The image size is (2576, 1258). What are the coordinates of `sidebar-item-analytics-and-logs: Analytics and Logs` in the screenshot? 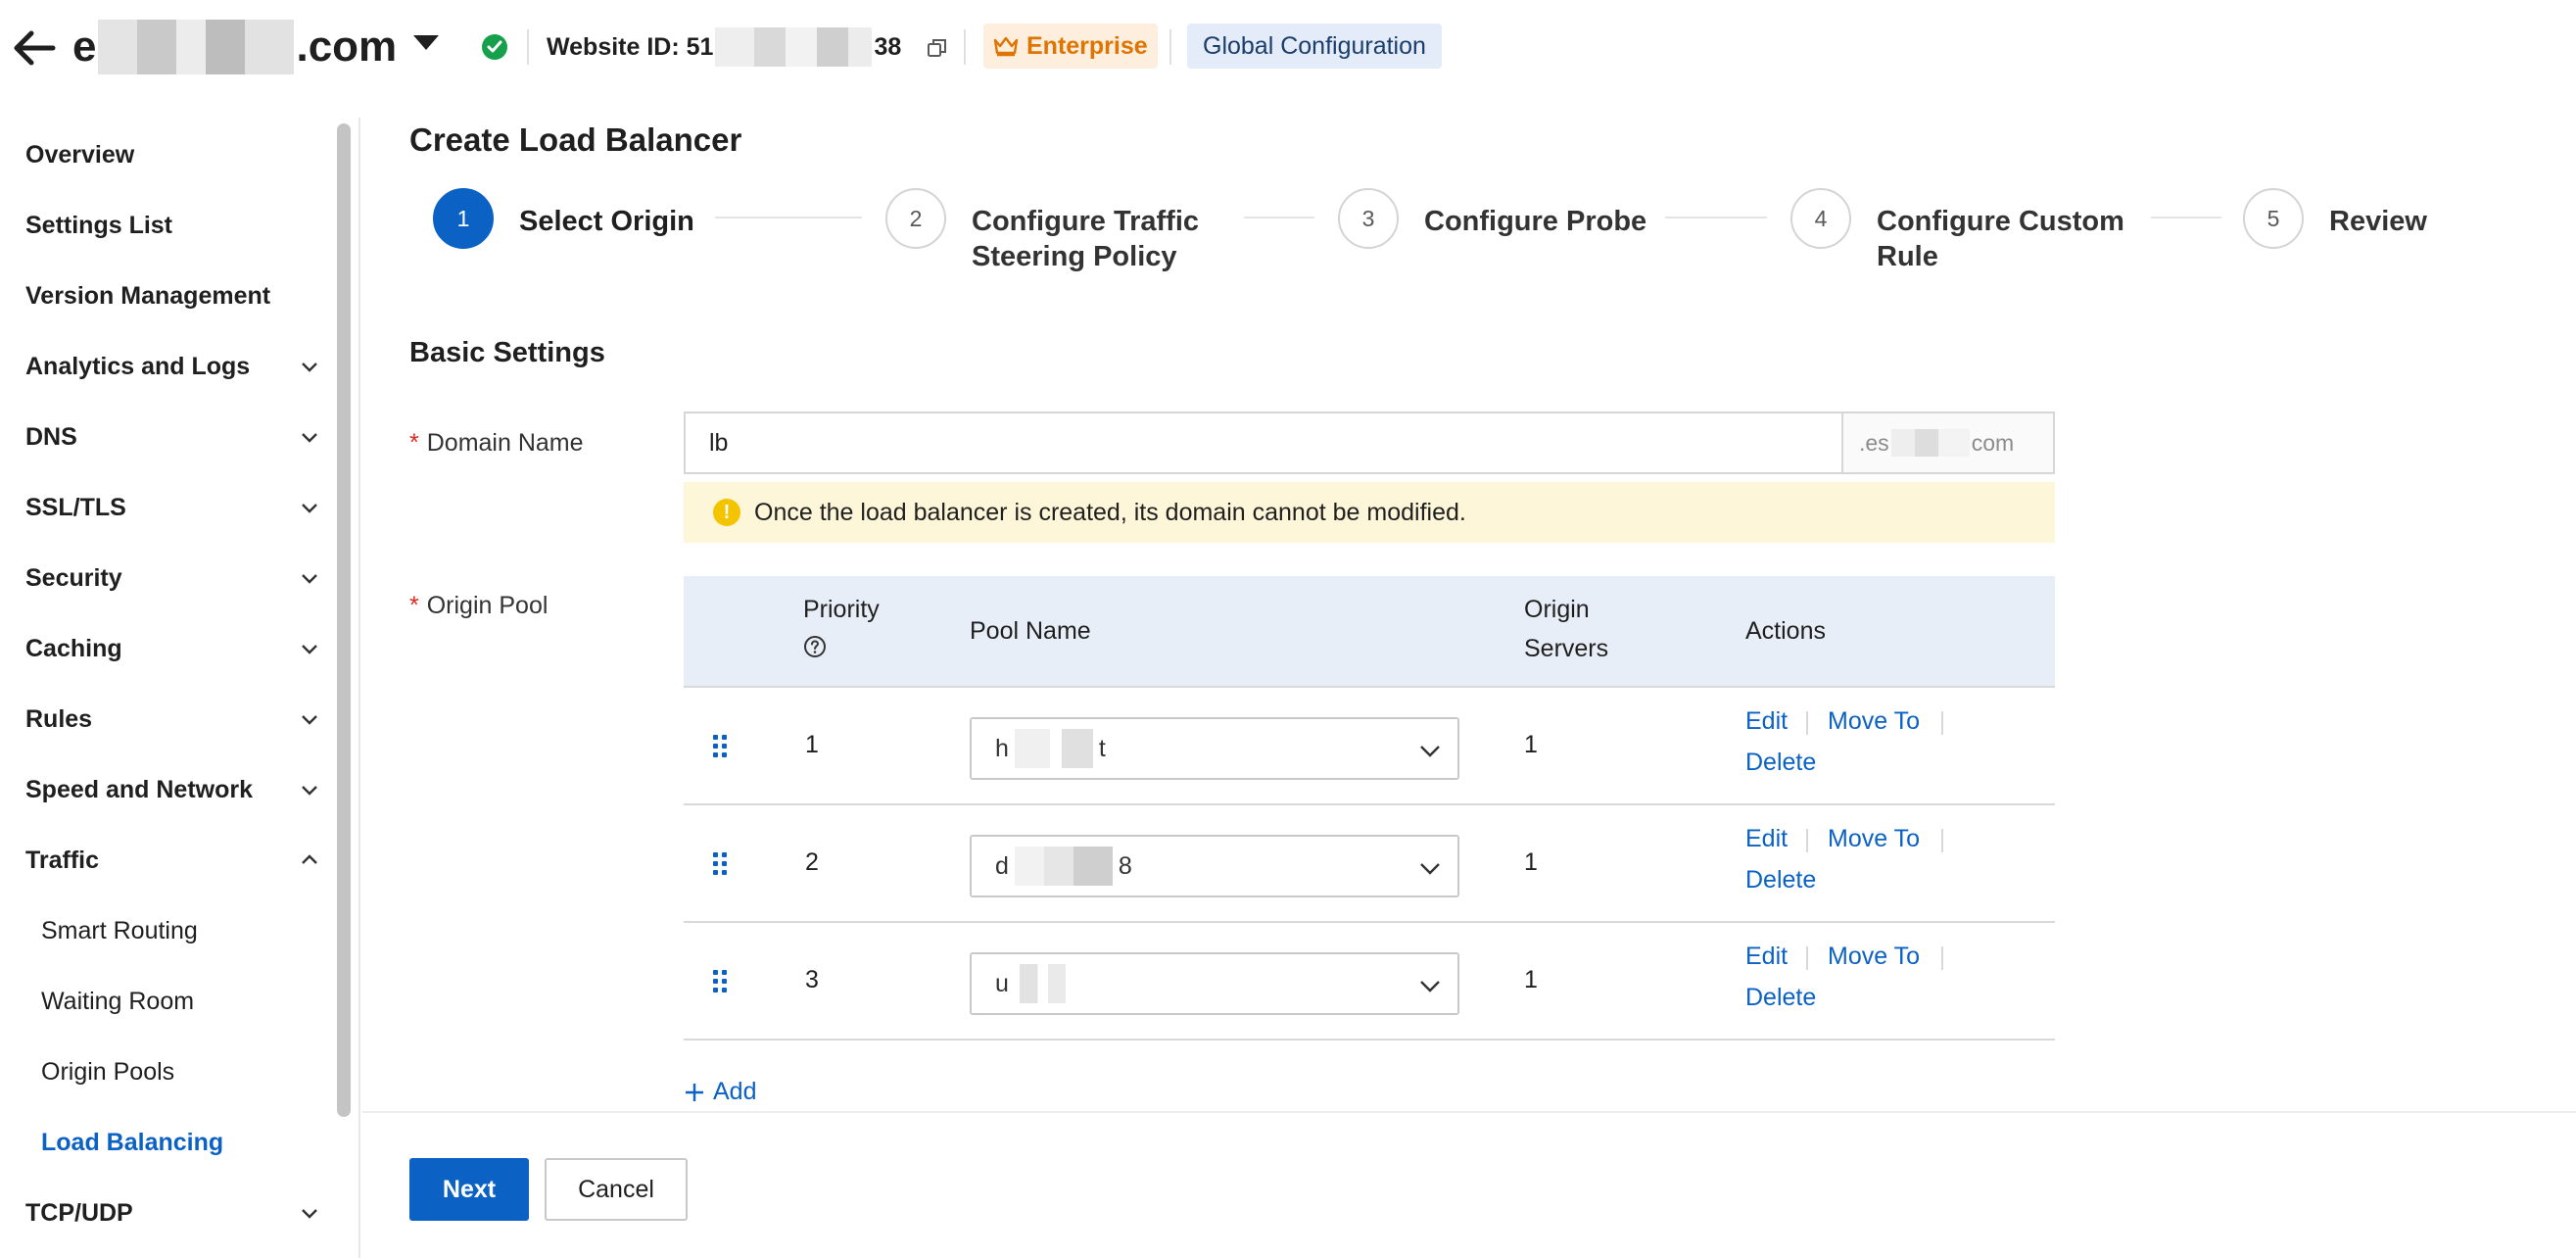 It's located at (172, 366).